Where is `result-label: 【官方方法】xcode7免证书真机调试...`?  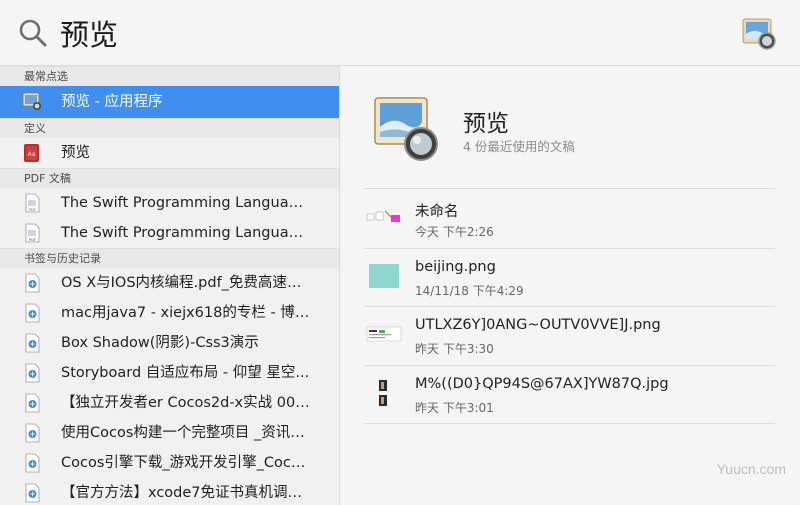 result-label: 【官方方法】xcode7免证书真机调试... is located at coordinates (186, 491).